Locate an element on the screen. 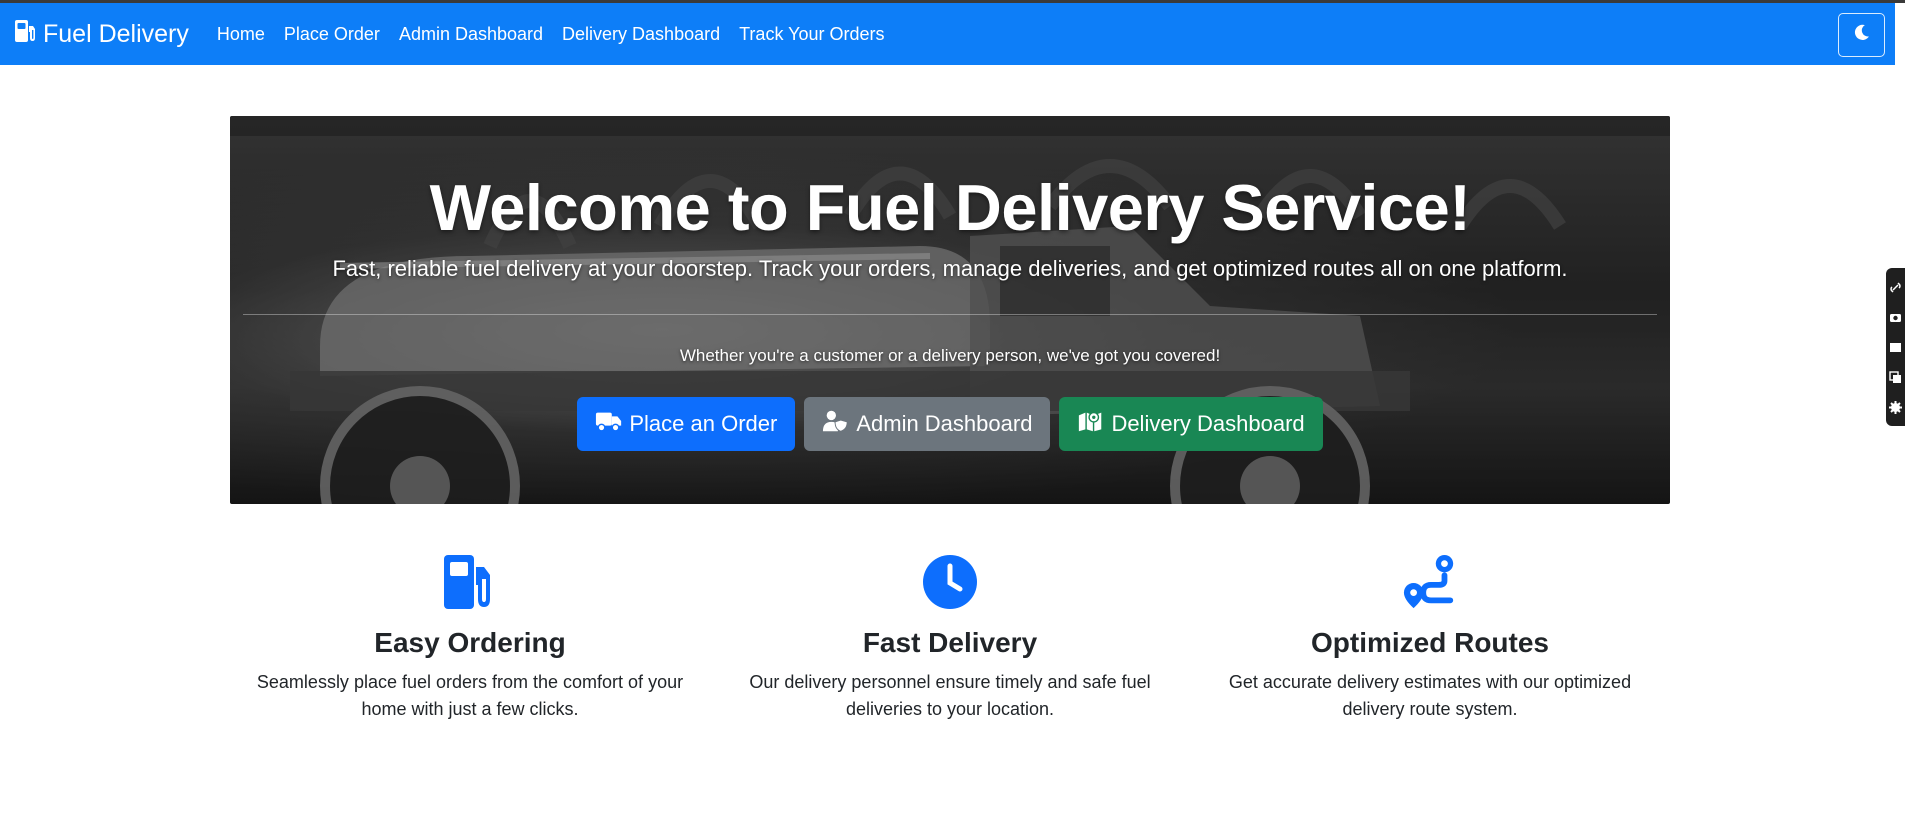  side-toolbar is located at coordinates (1895, 347).